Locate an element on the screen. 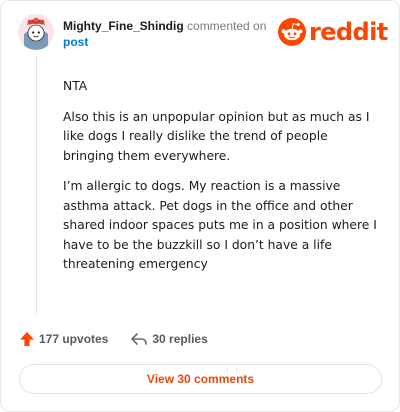 The image size is (400, 412). view-comments-button: View 30 comments is located at coordinates (200, 379).